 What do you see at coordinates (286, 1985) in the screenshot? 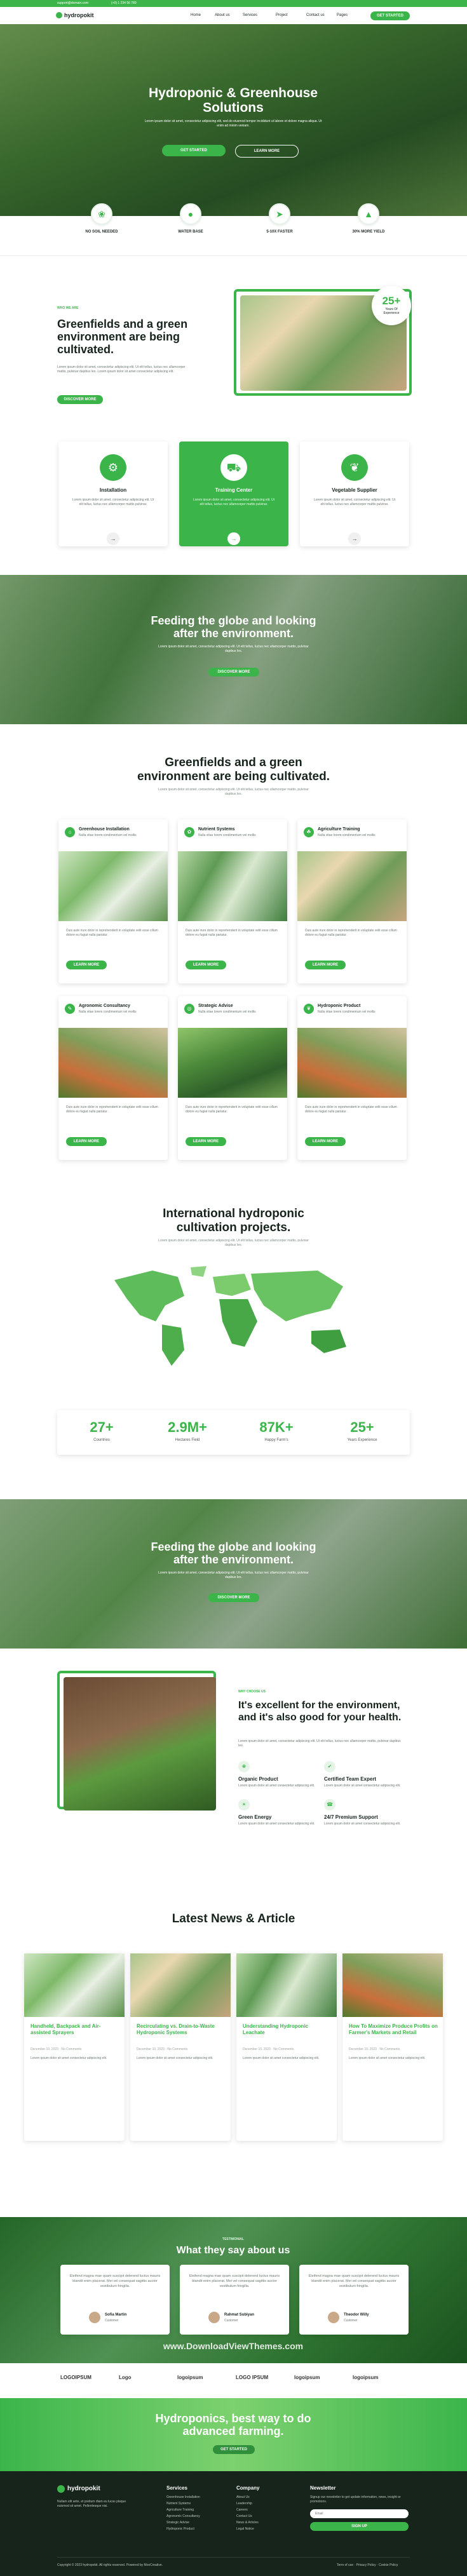
I see `news-image` at bounding box center [286, 1985].